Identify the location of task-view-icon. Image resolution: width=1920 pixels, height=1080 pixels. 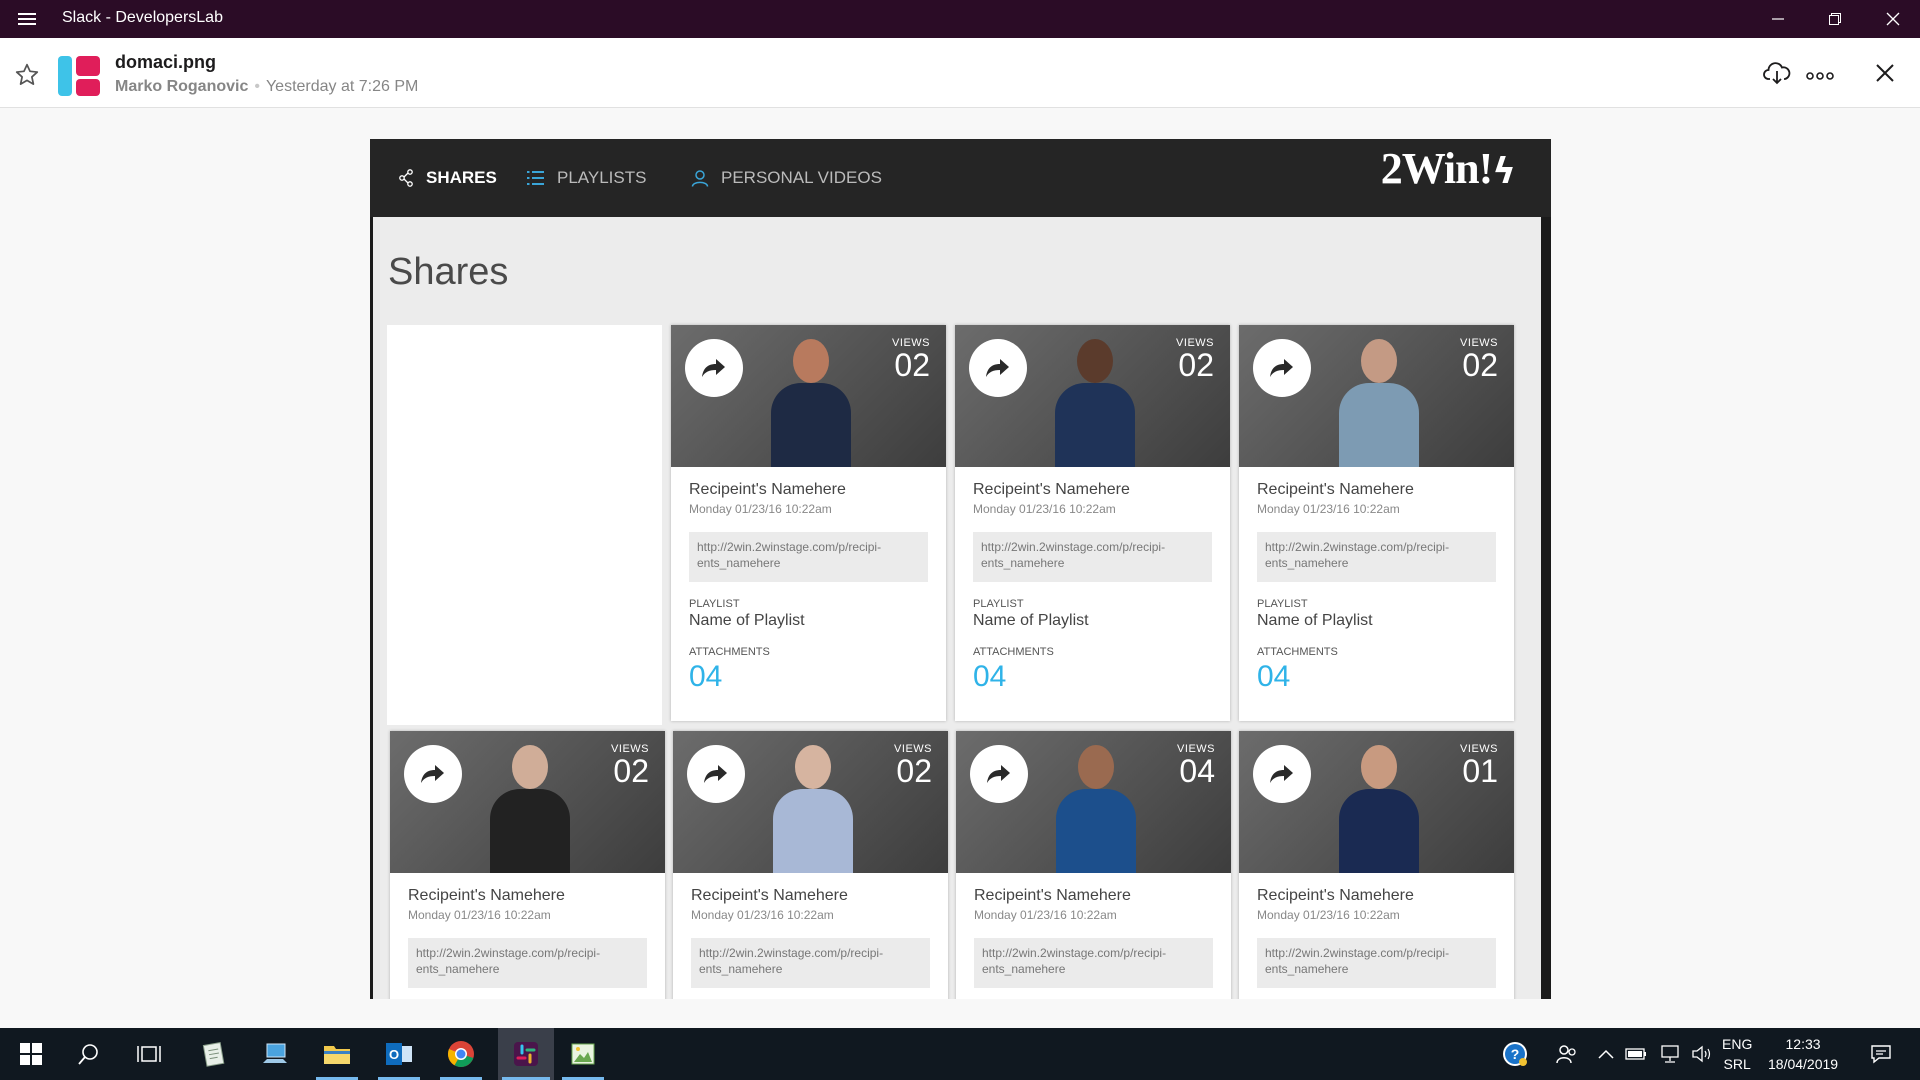
(149, 1054).